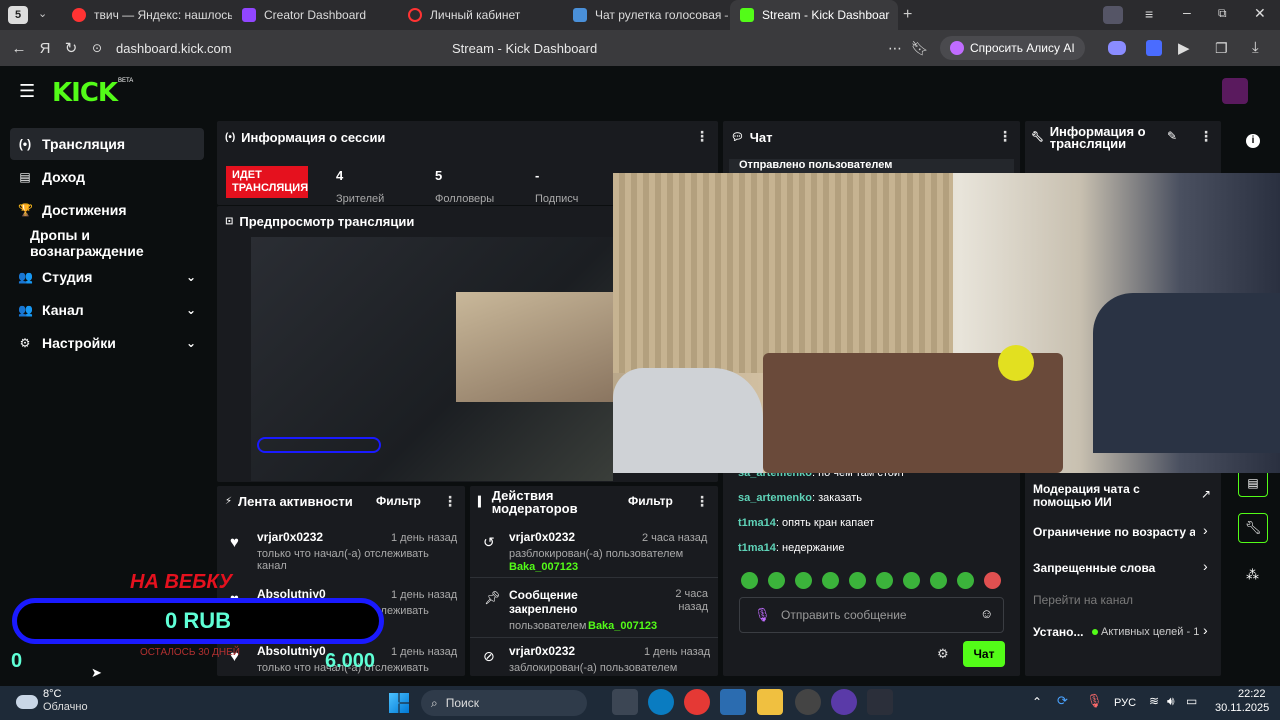 This screenshot has width=1280, height=720. Describe the element at coordinates (291, 651) in the screenshot. I see `activity-user: Absolutniy0` at that location.